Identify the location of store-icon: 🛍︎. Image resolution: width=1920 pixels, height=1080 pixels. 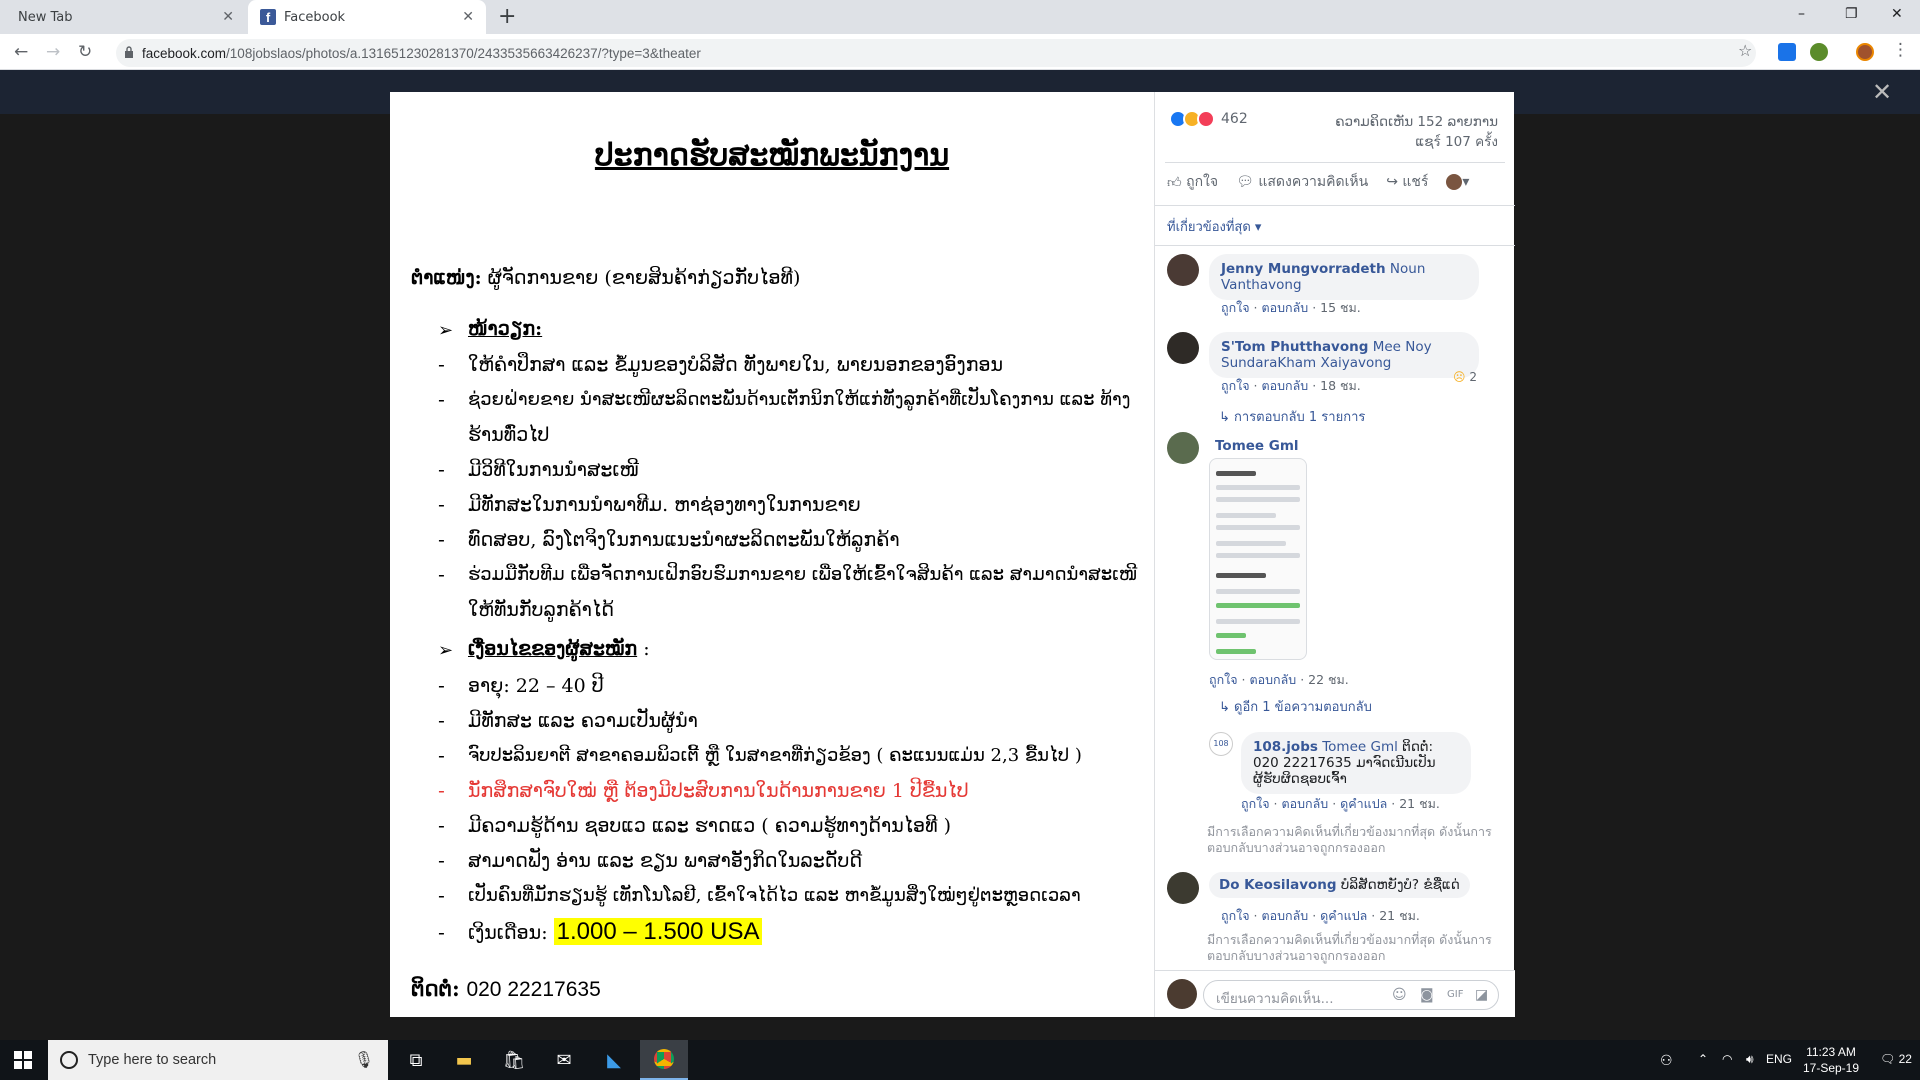
(514, 1060).